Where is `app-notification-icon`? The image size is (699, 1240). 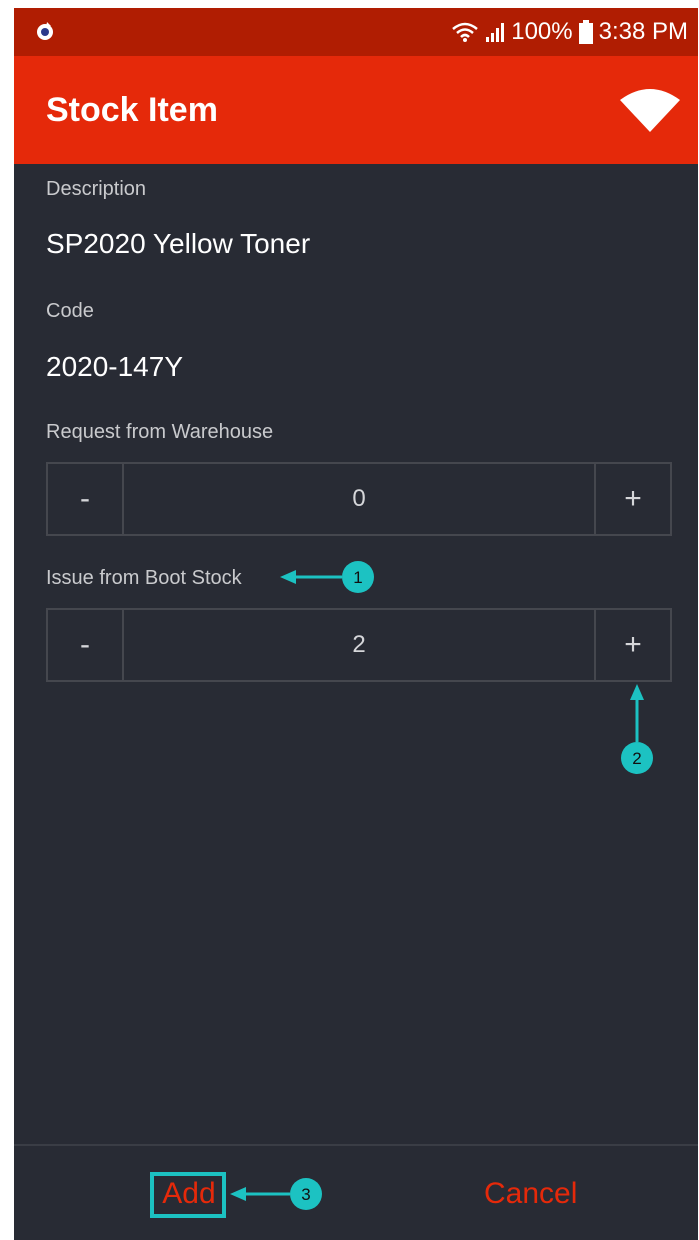 app-notification-icon is located at coordinates (45, 31).